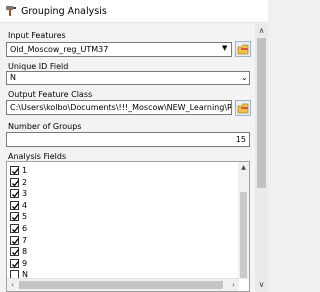 This screenshot has width=320, height=292. I want to click on analysis-field-label: 1, so click(25, 170).